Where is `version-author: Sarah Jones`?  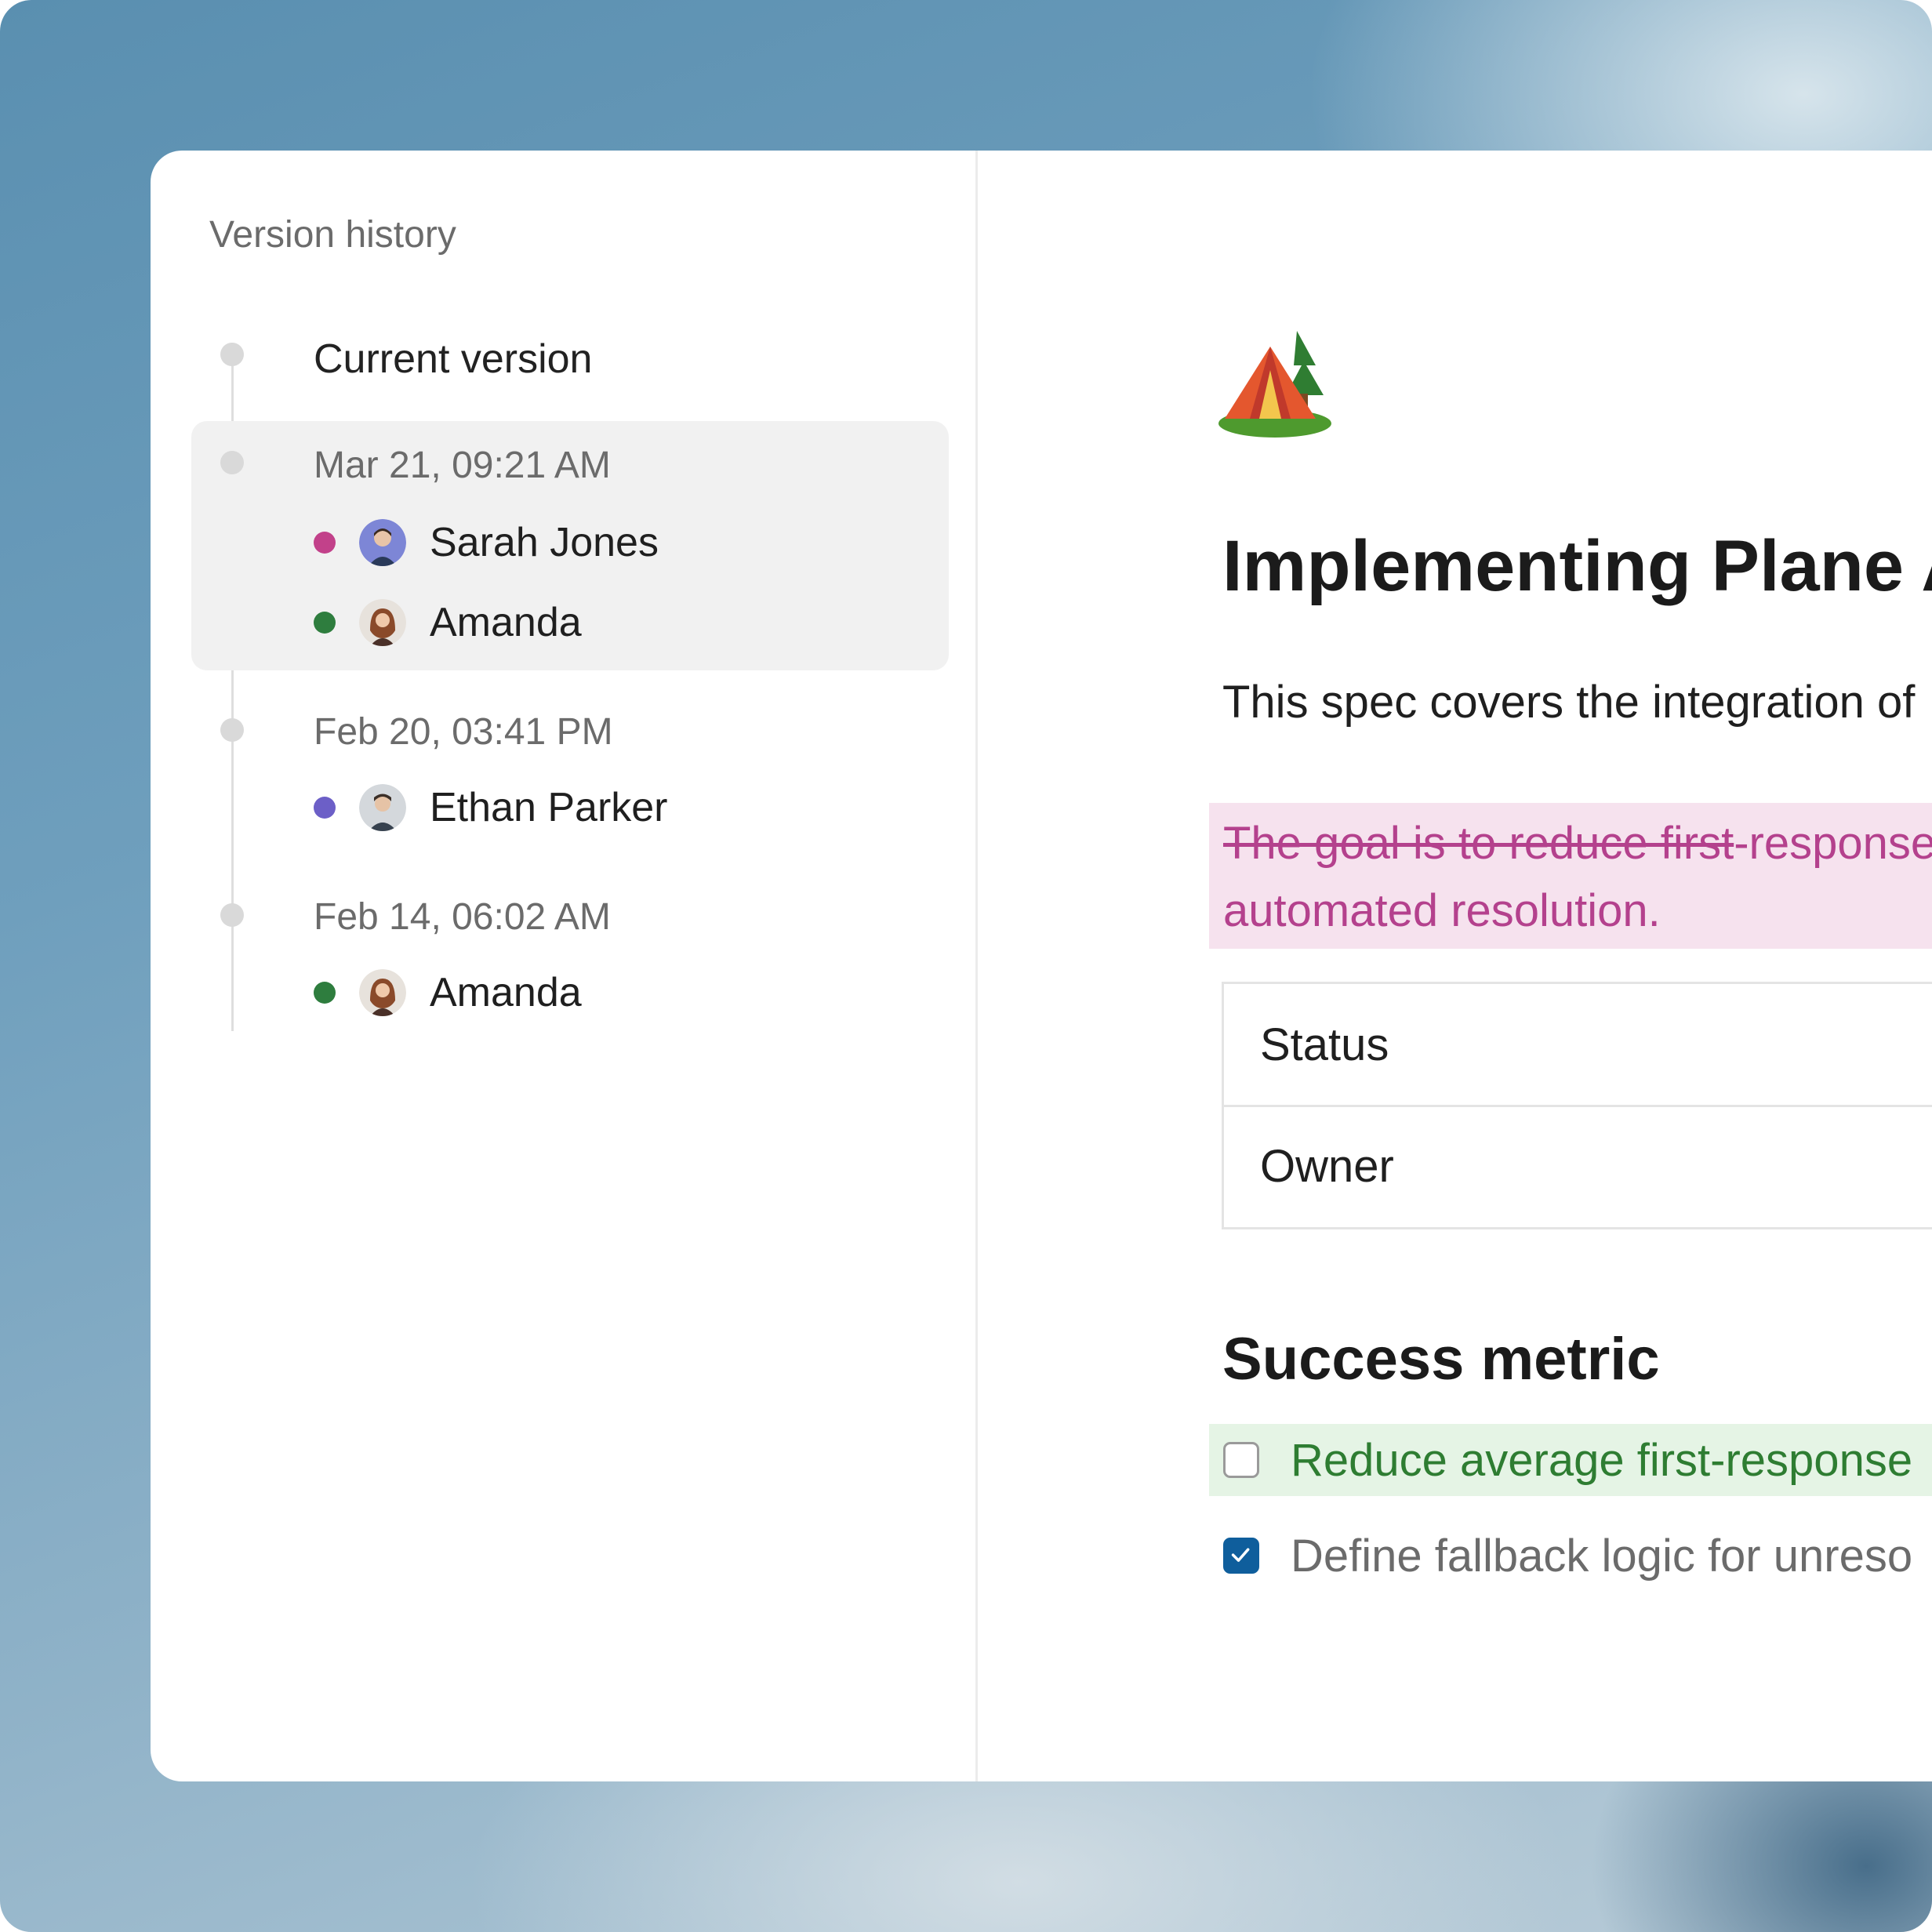
version-author: Sarah Jones is located at coordinates (486, 542).